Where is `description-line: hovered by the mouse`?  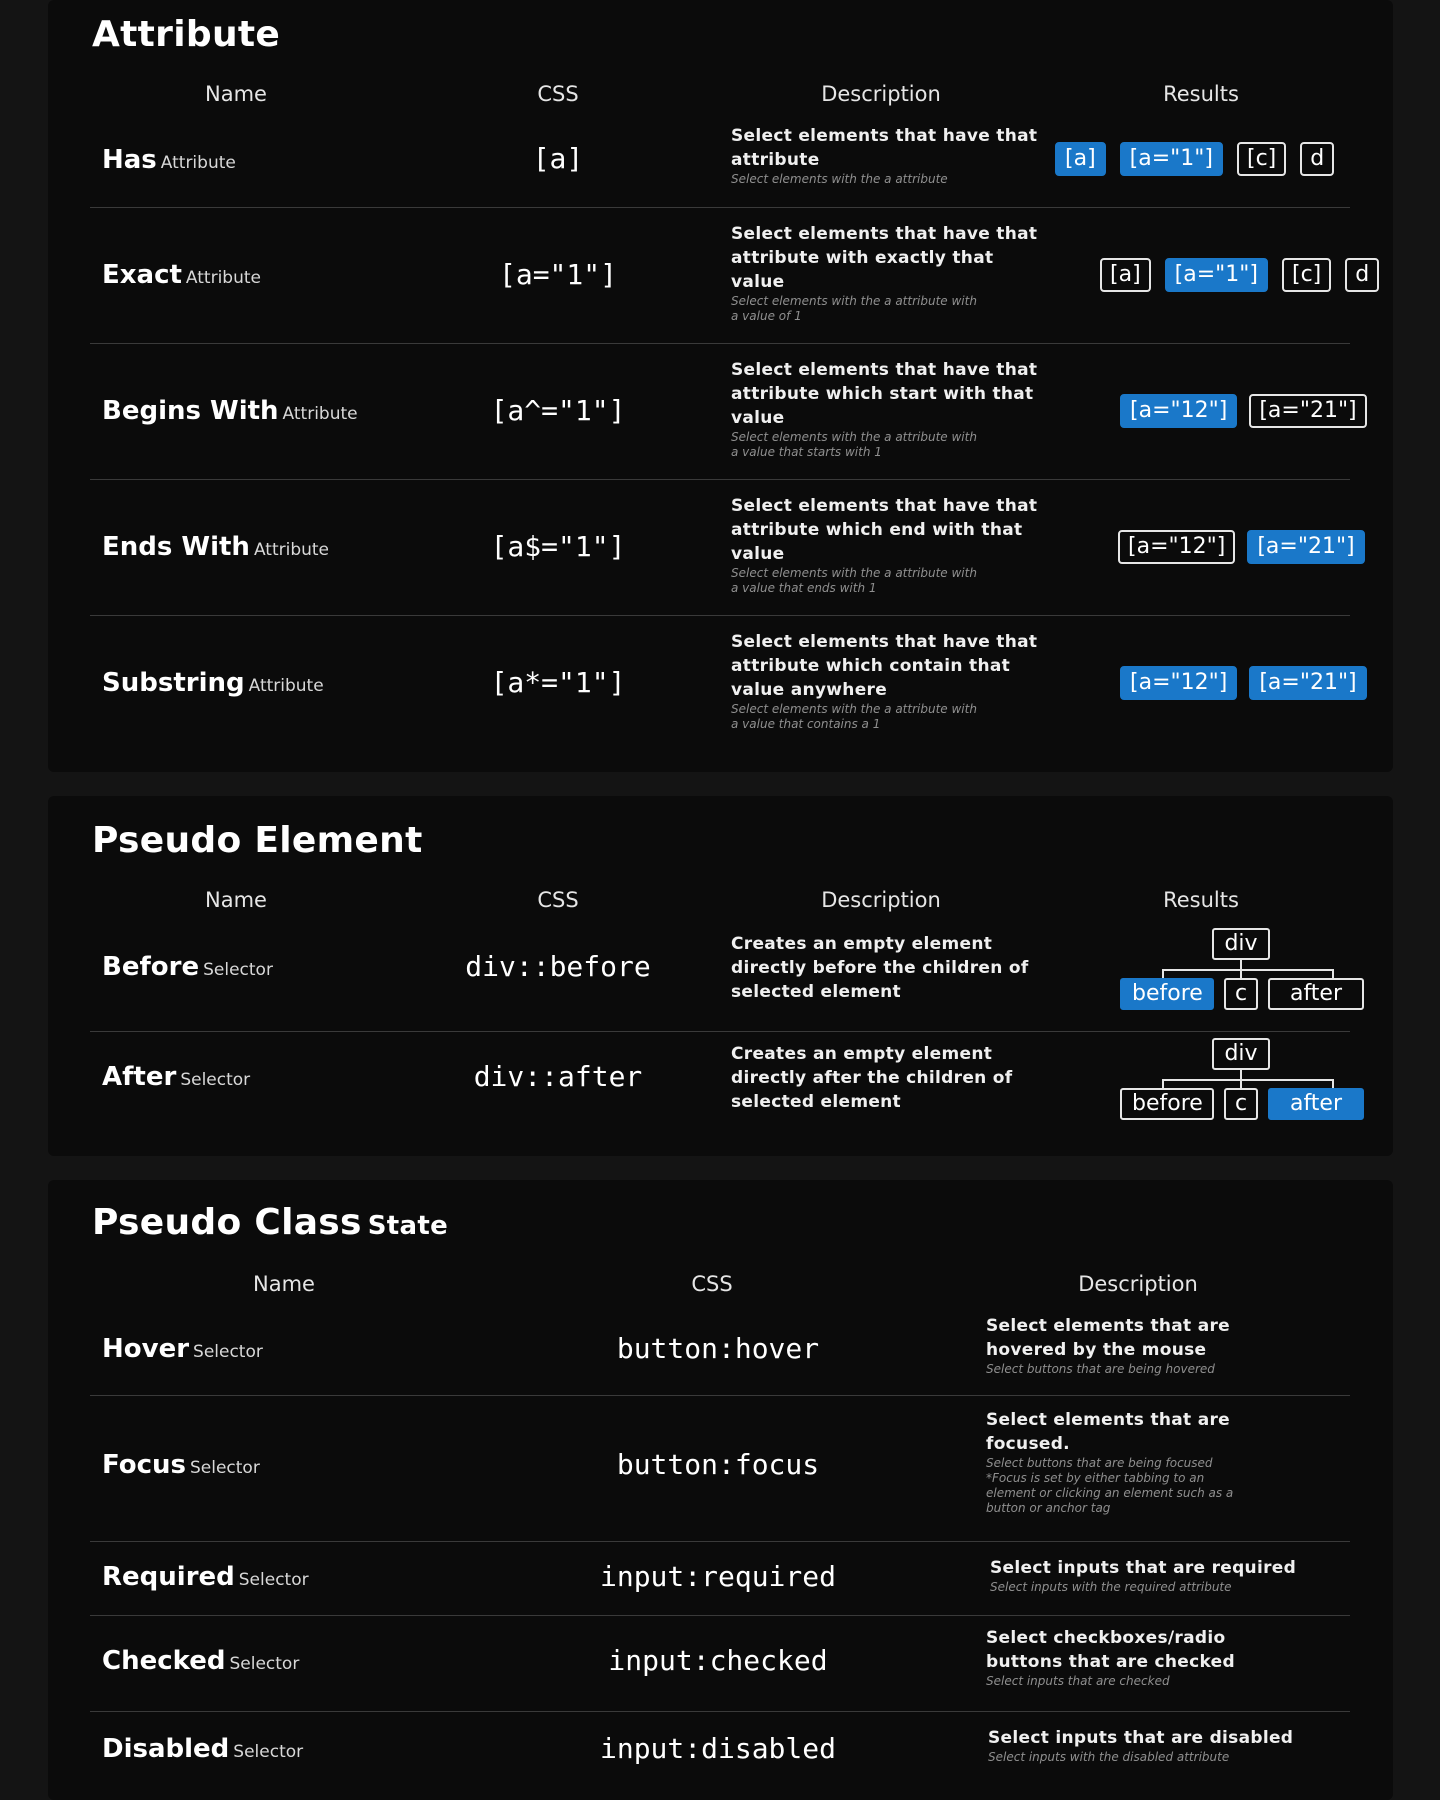
description-line: hovered by the mouse is located at coordinates (1096, 1350).